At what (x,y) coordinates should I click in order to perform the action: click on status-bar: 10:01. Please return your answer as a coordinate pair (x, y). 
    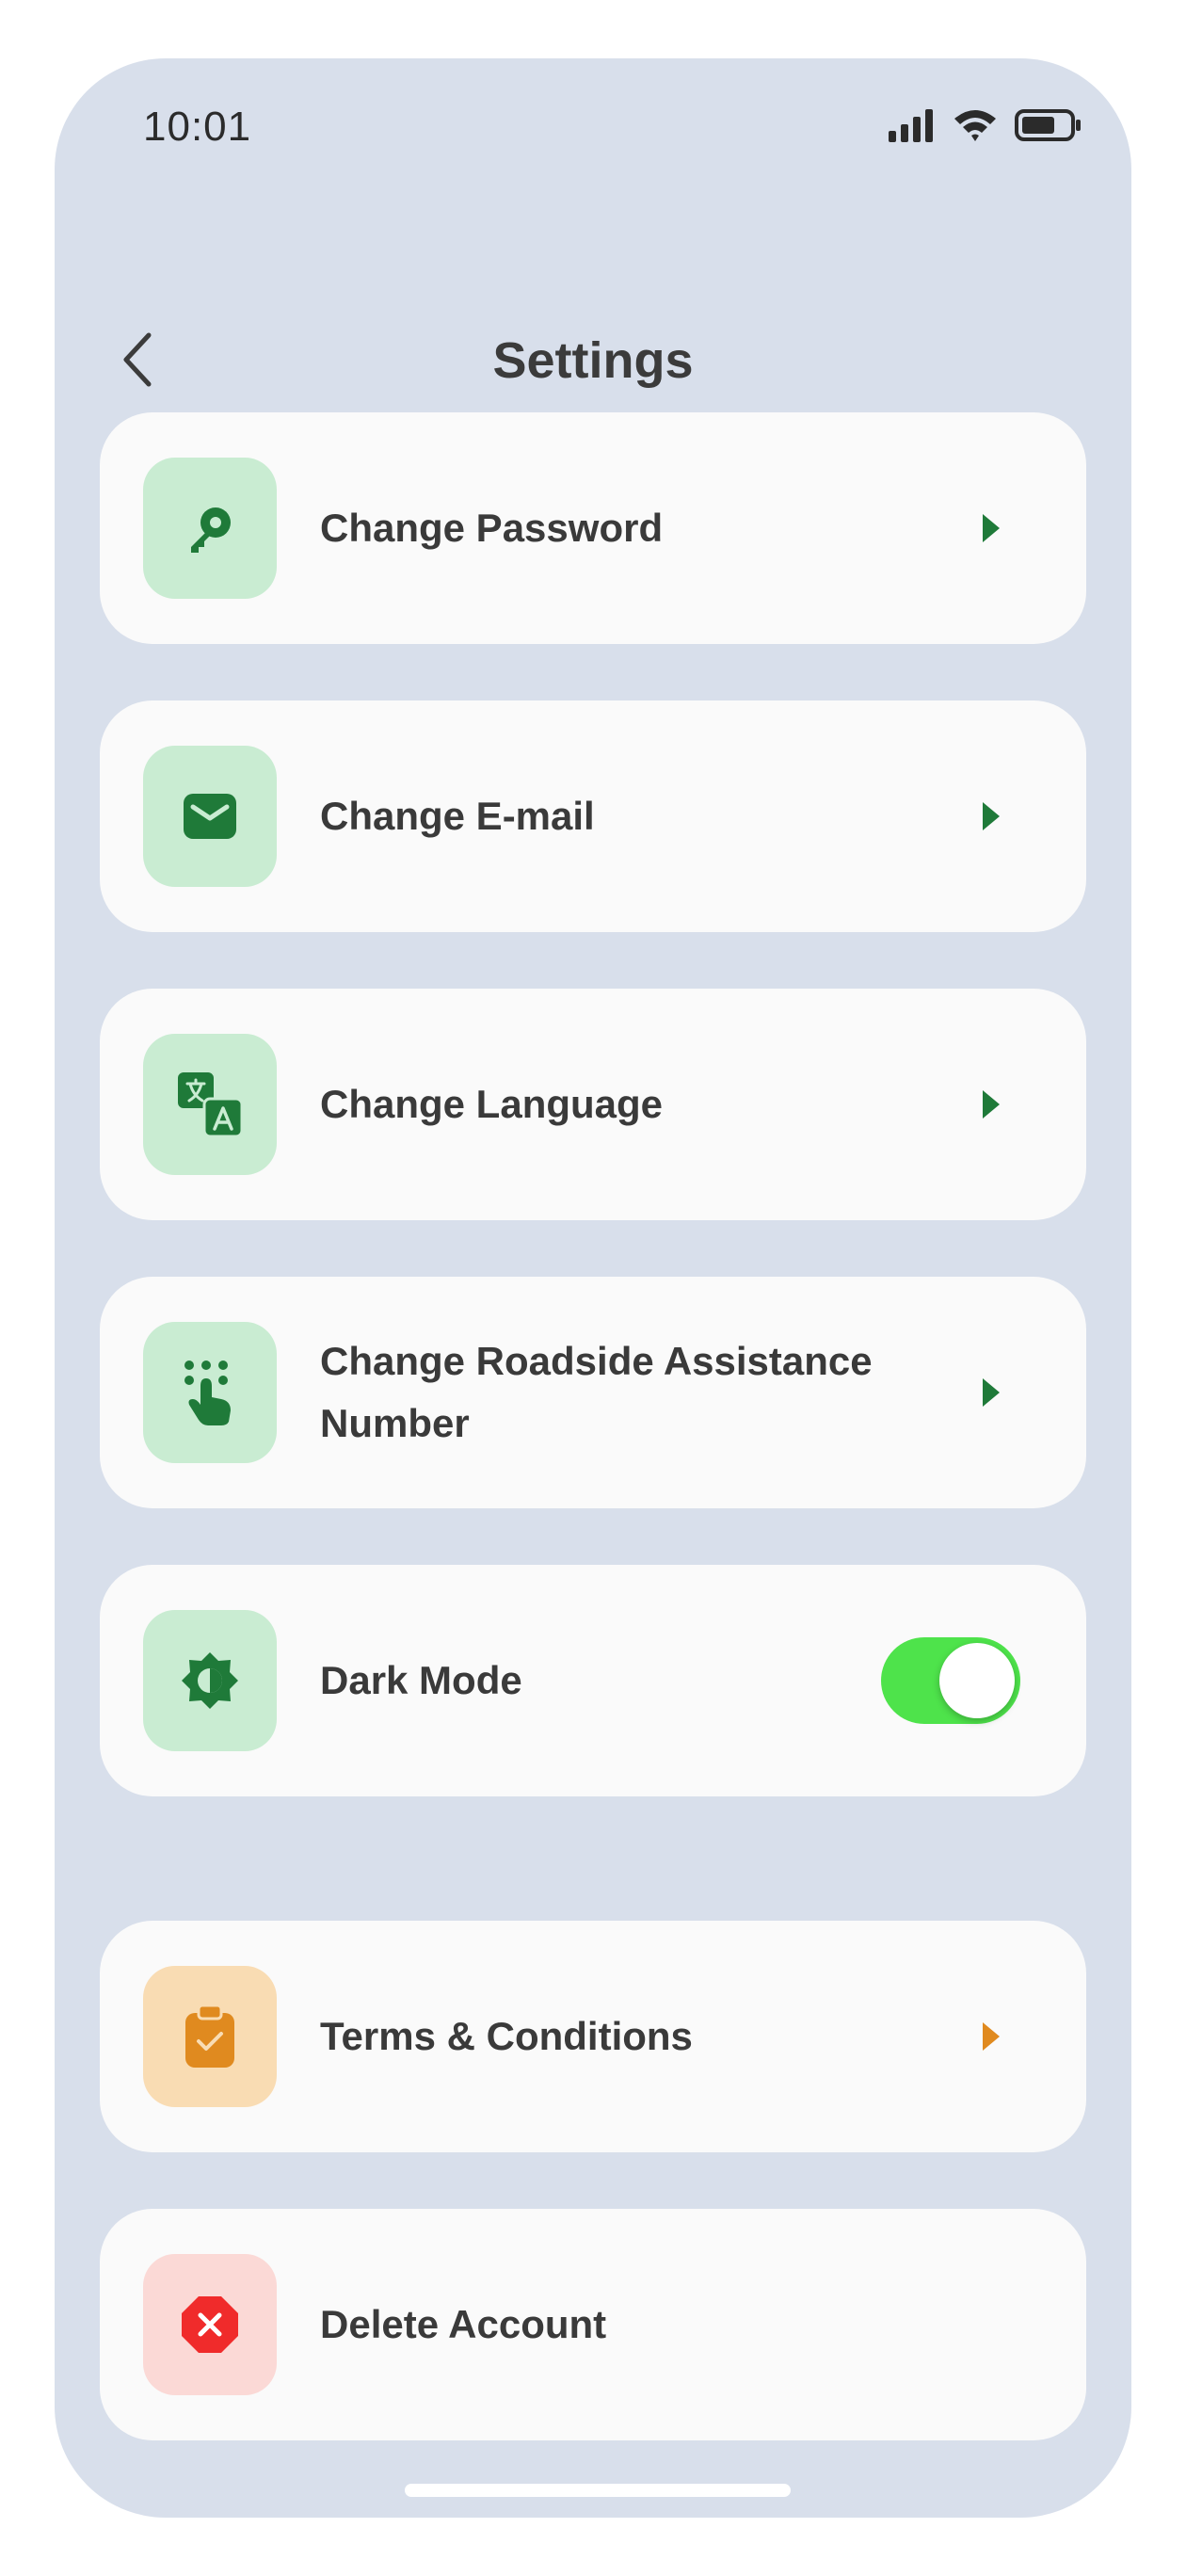
    Looking at the image, I should click on (593, 129).